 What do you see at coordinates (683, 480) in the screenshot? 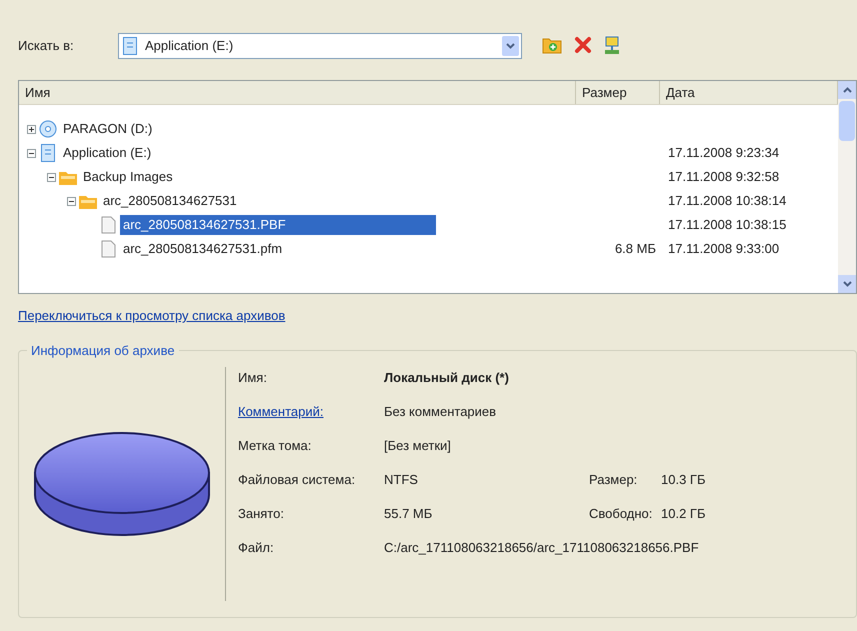
I see `info-value: 10.3 ГБ` at bounding box center [683, 480].